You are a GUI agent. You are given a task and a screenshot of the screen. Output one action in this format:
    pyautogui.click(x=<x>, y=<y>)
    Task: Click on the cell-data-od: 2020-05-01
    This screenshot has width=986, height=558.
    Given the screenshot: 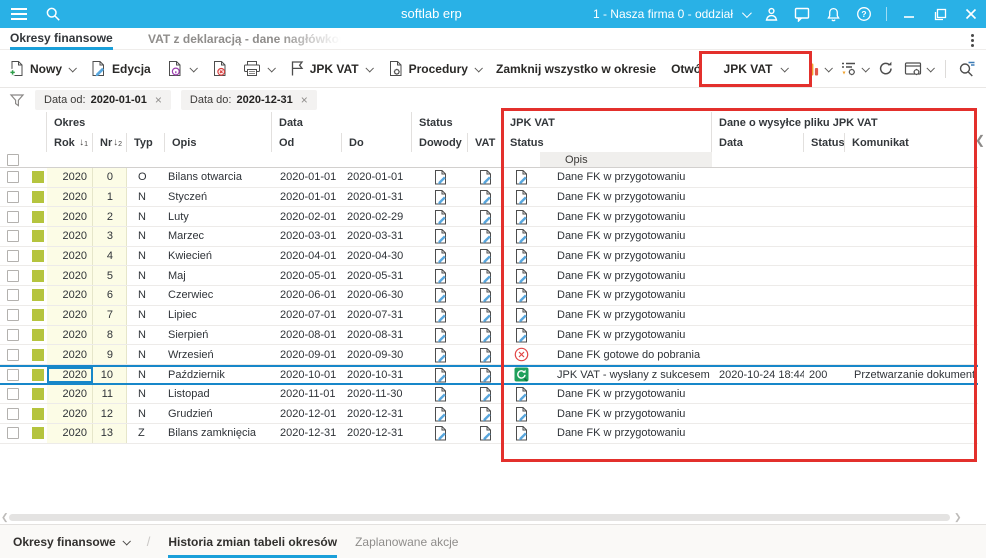 What is the action you would take?
    pyautogui.click(x=307, y=275)
    